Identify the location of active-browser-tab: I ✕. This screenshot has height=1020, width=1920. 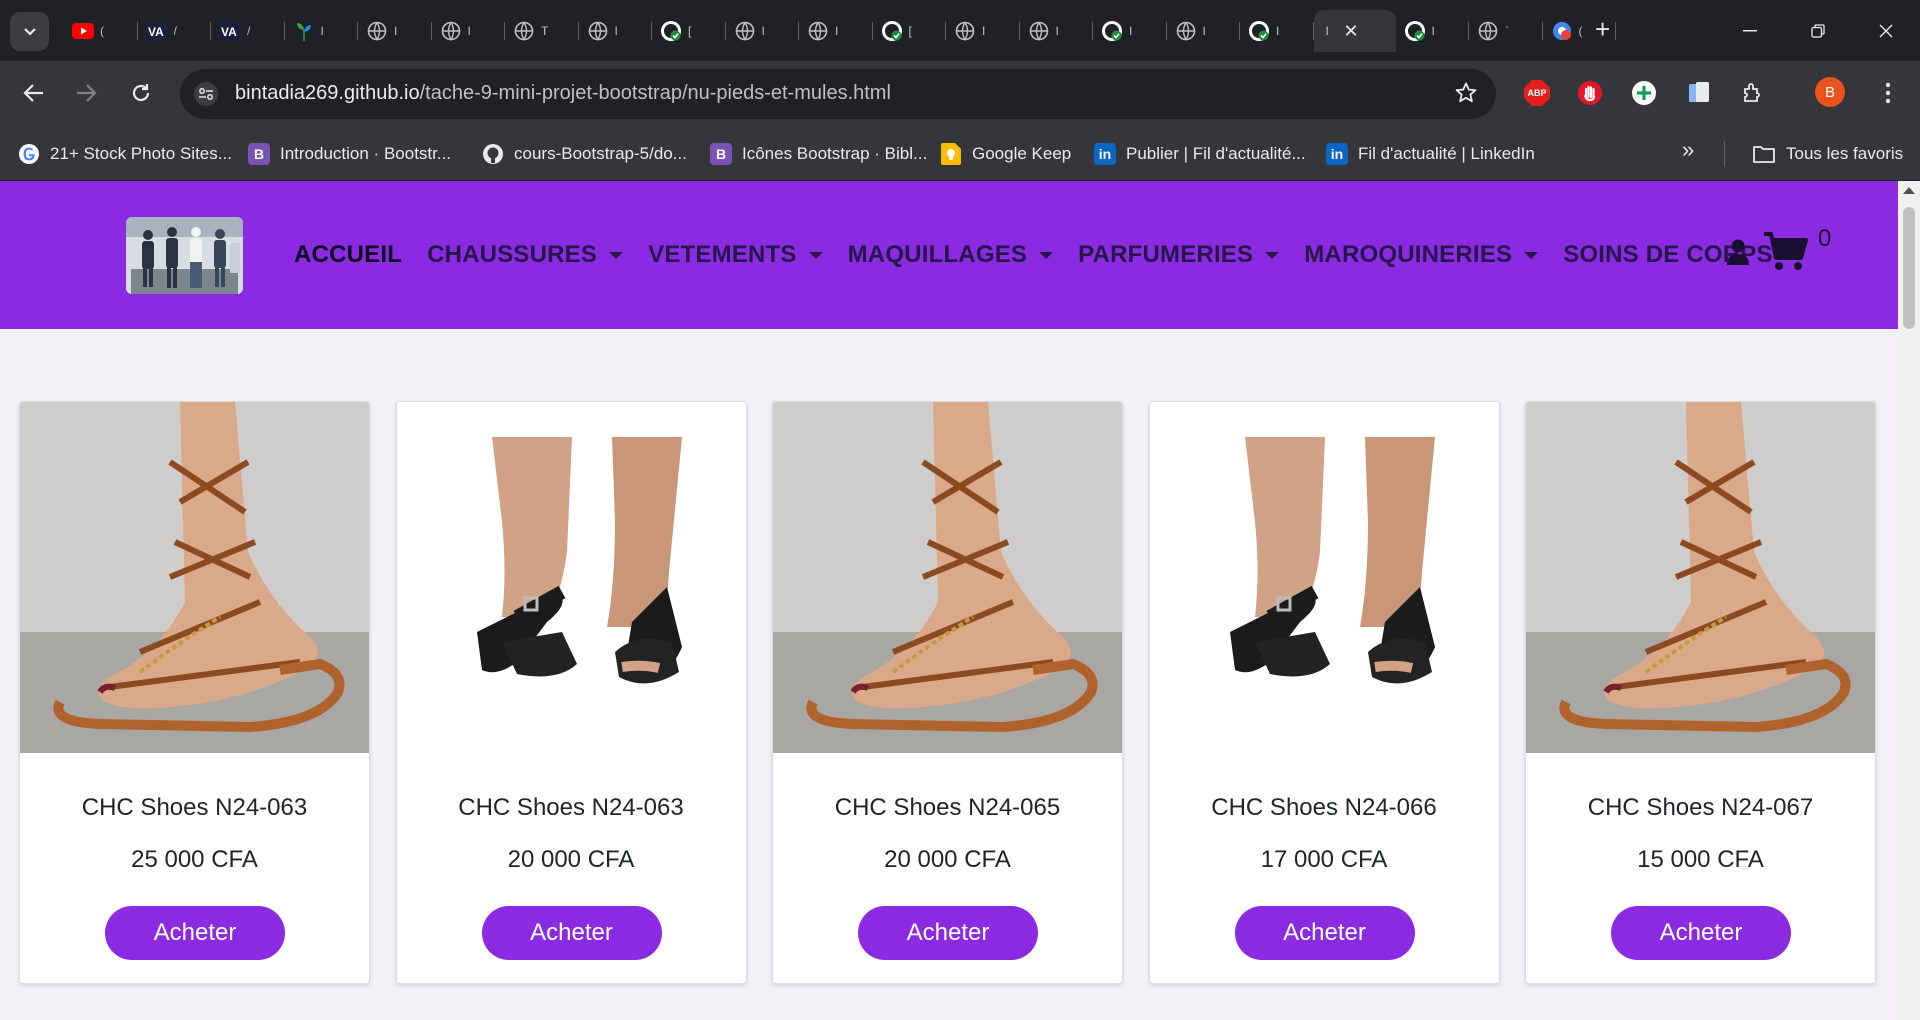
(1354, 31).